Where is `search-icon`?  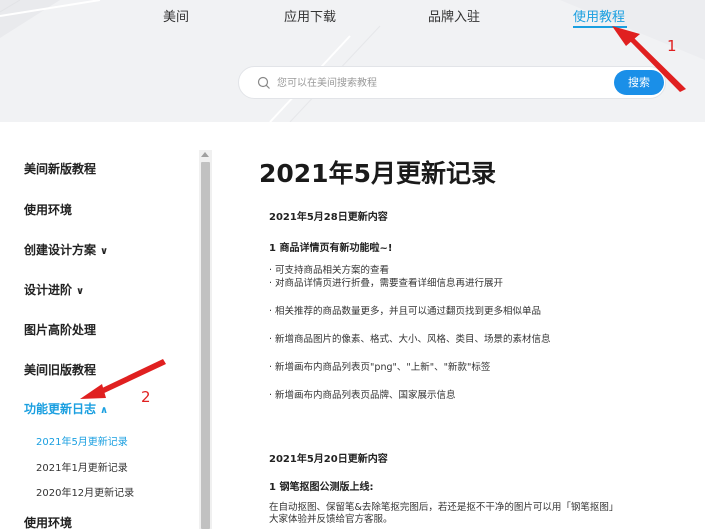
search-icon is located at coordinates (263, 82).